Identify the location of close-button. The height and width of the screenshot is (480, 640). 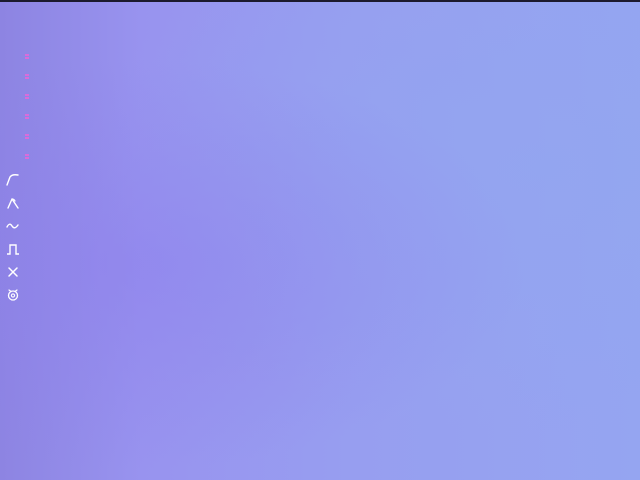
(13, 275).